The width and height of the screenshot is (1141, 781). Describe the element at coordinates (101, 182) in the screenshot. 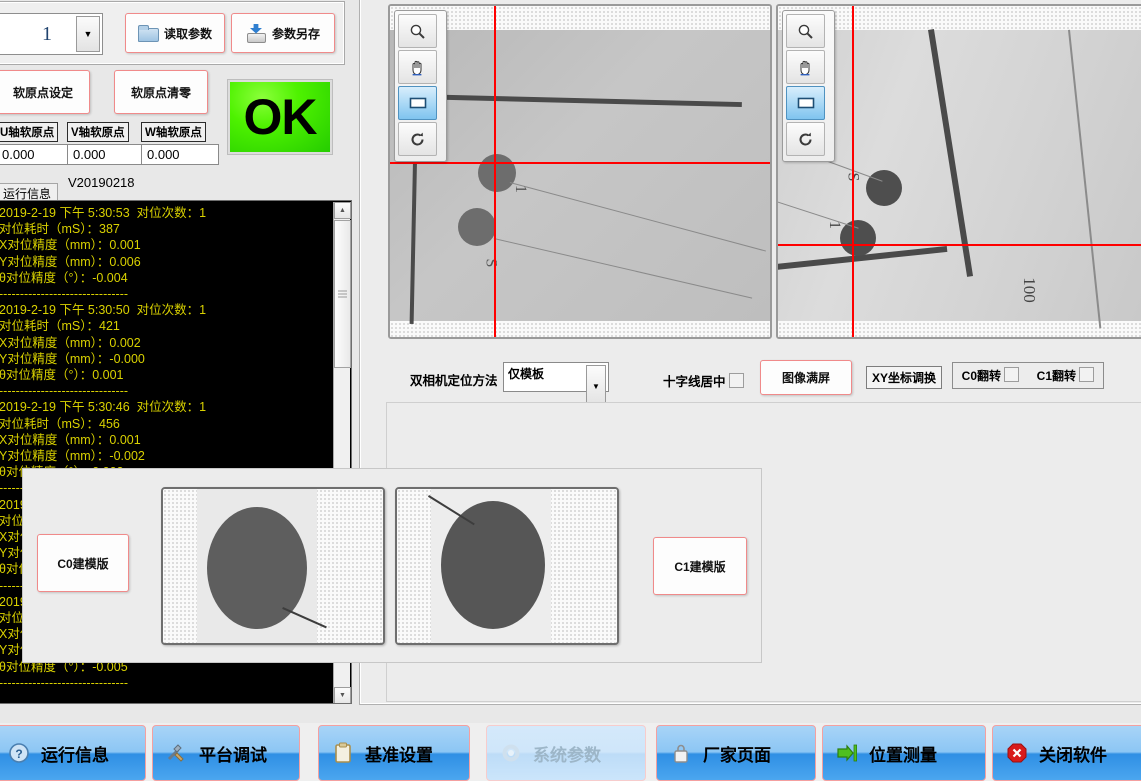

I see `version-label: V20190218` at that location.